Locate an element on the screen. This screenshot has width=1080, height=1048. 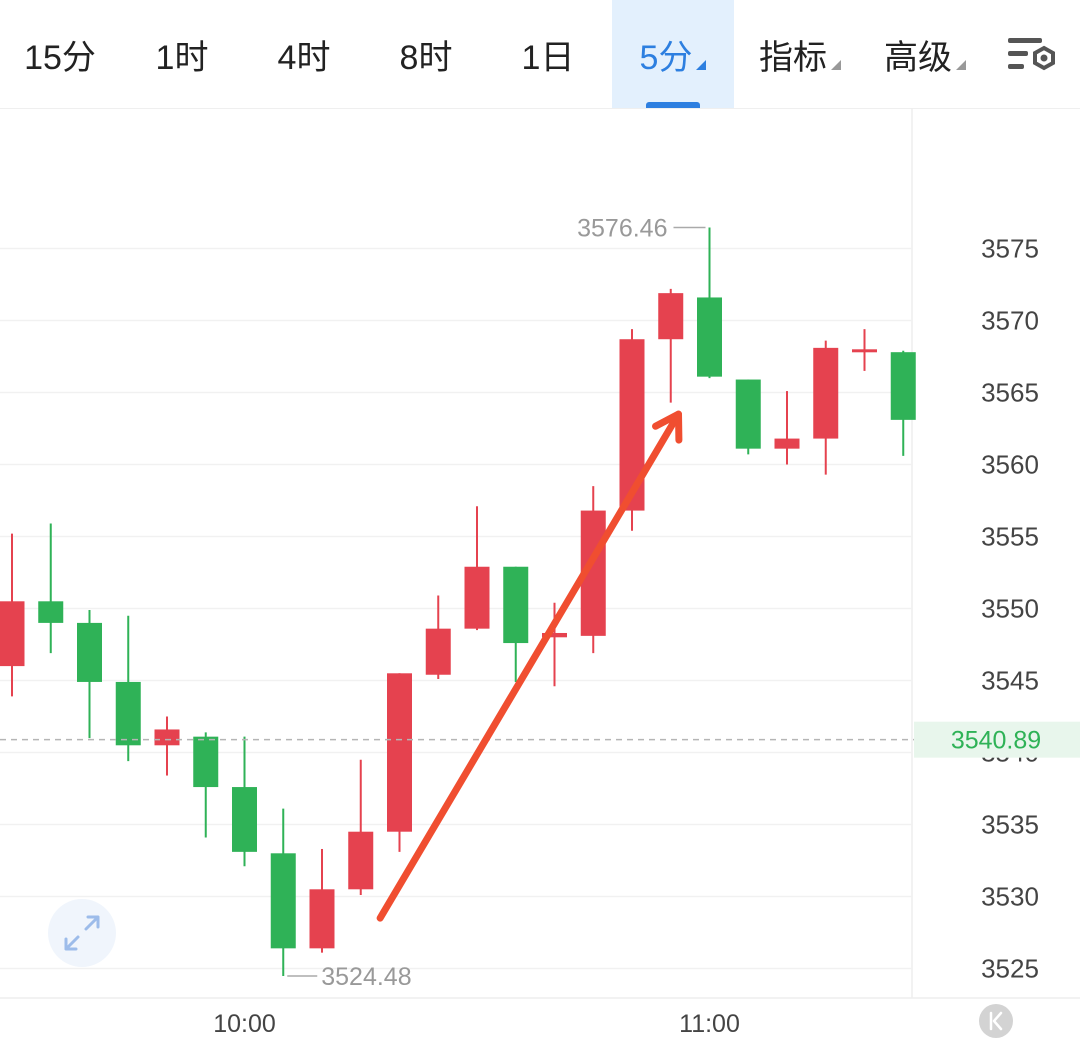
x-tick-label: 10:00 is located at coordinates (244, 1024).